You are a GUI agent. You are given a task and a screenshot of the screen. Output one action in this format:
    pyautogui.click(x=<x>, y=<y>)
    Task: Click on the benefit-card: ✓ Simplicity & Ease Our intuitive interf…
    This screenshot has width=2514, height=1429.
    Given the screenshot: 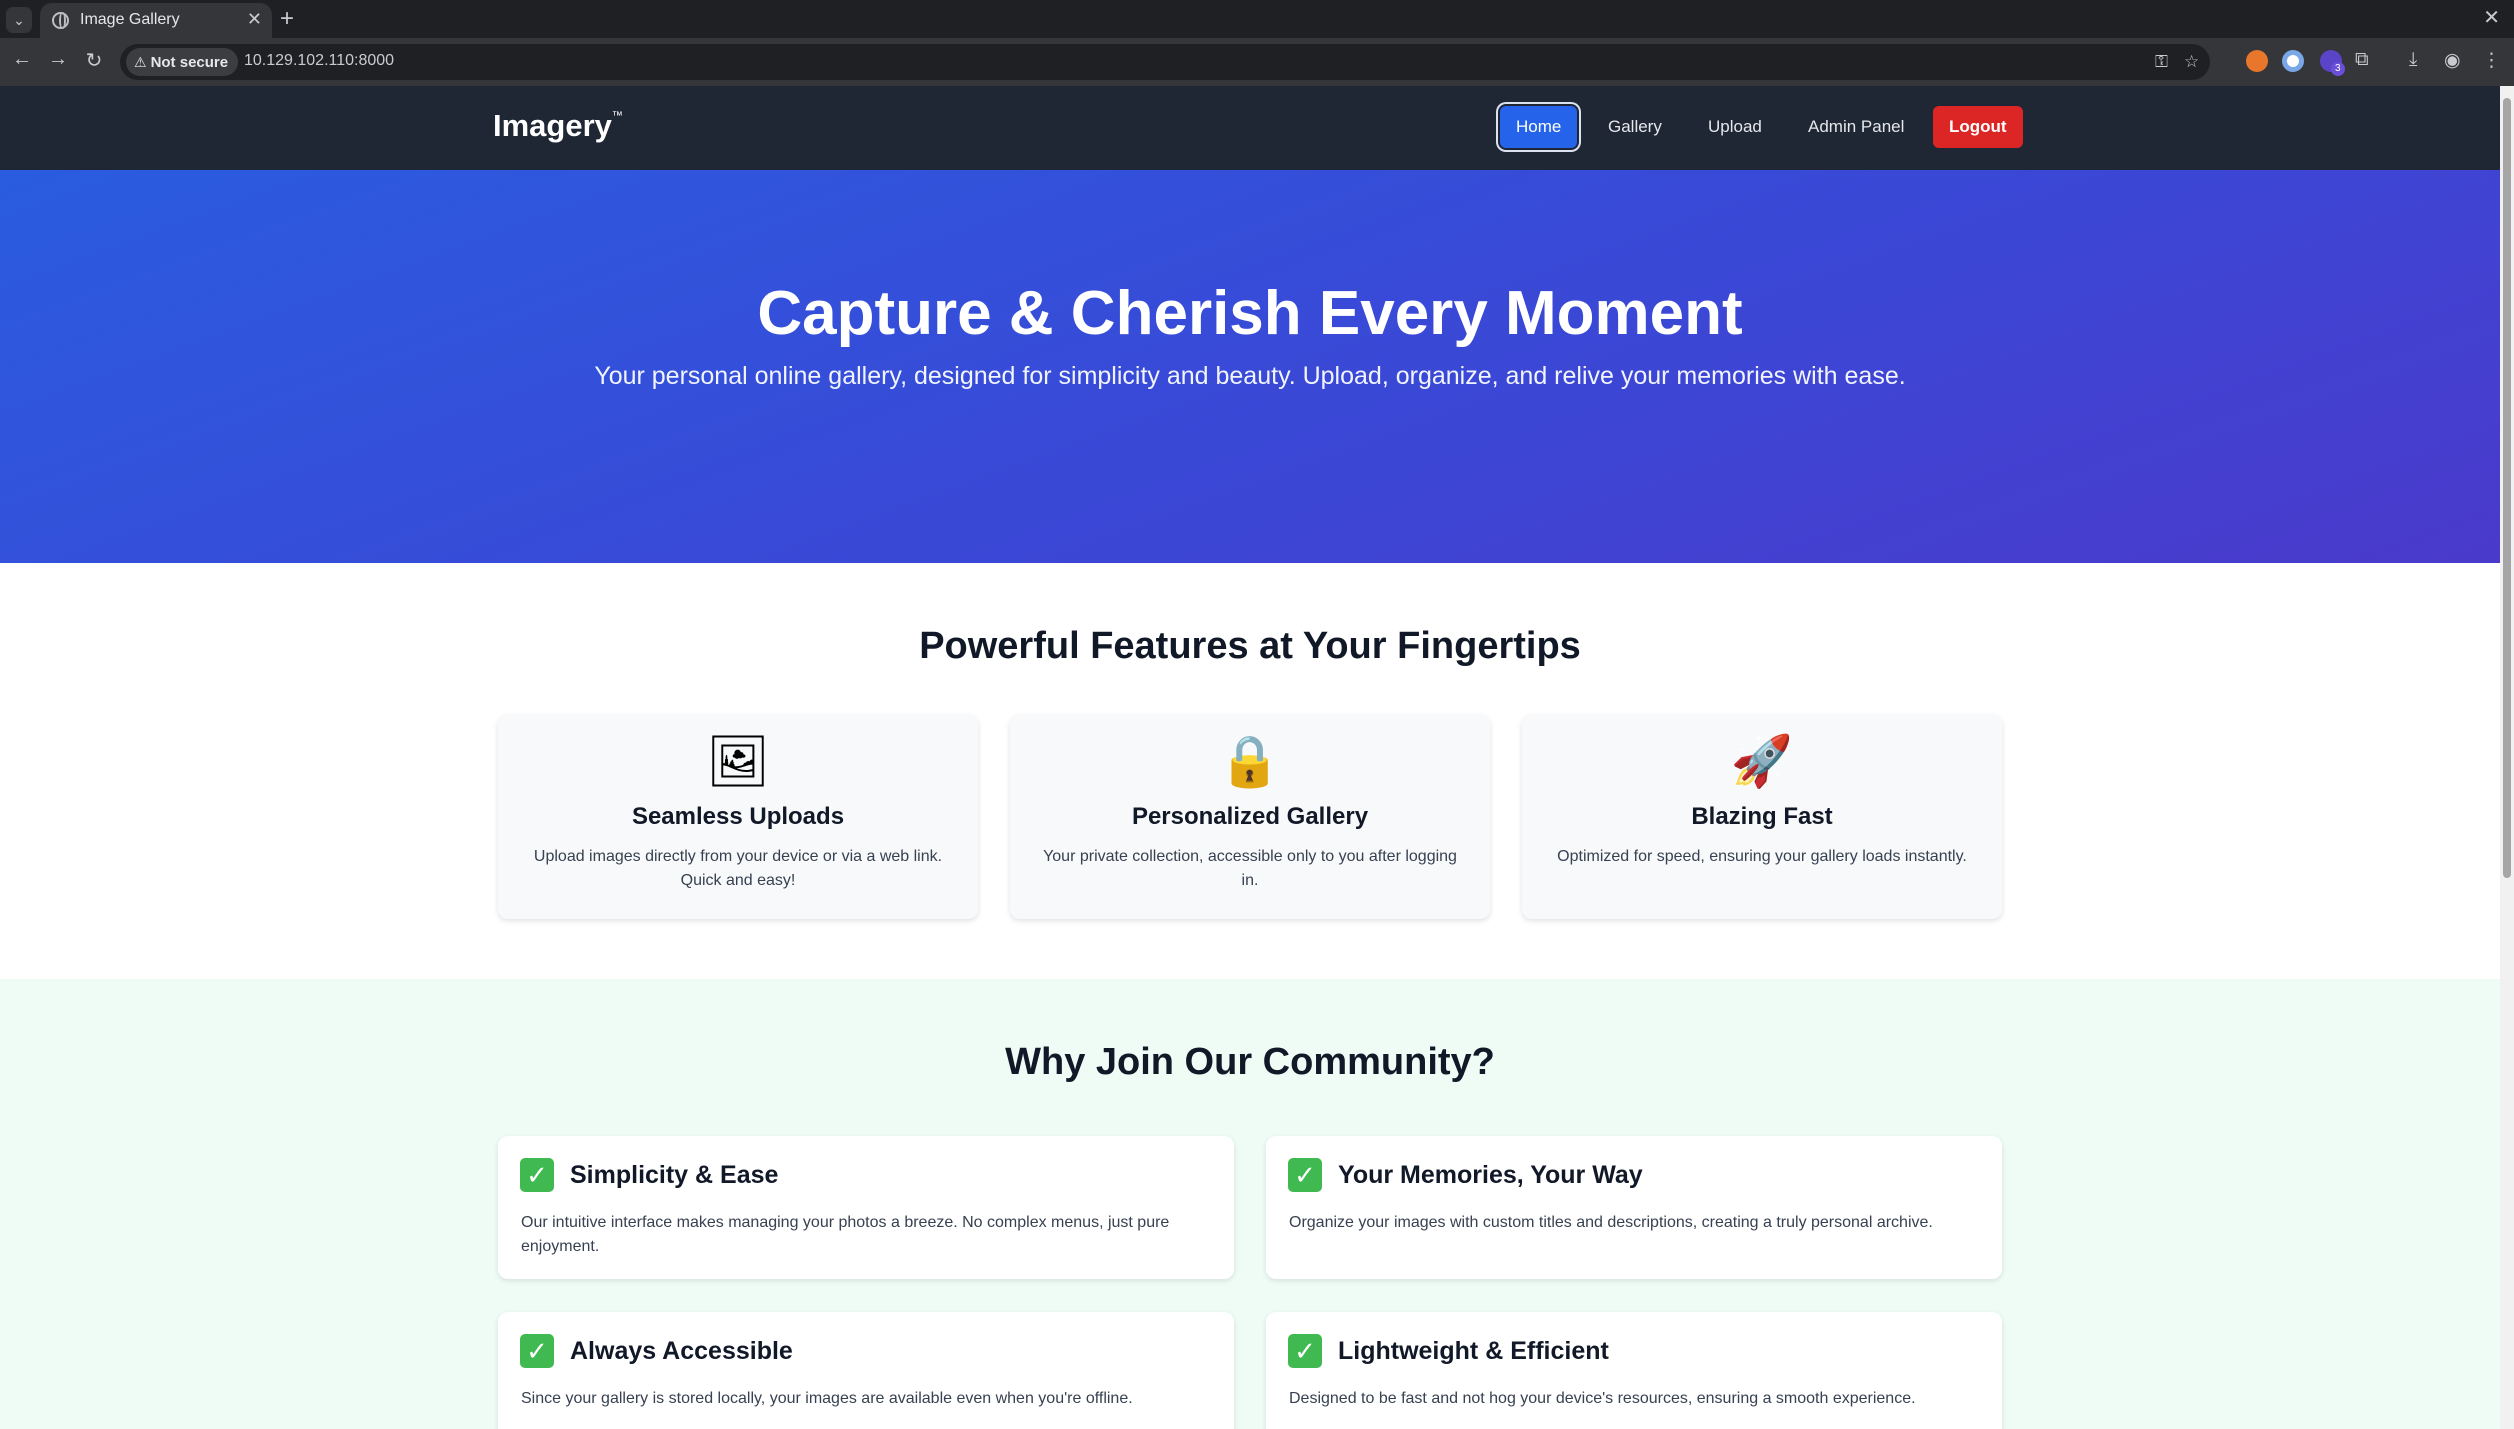 What is the action you would take?
    pyautogui.click(x=866, y=1207)
    